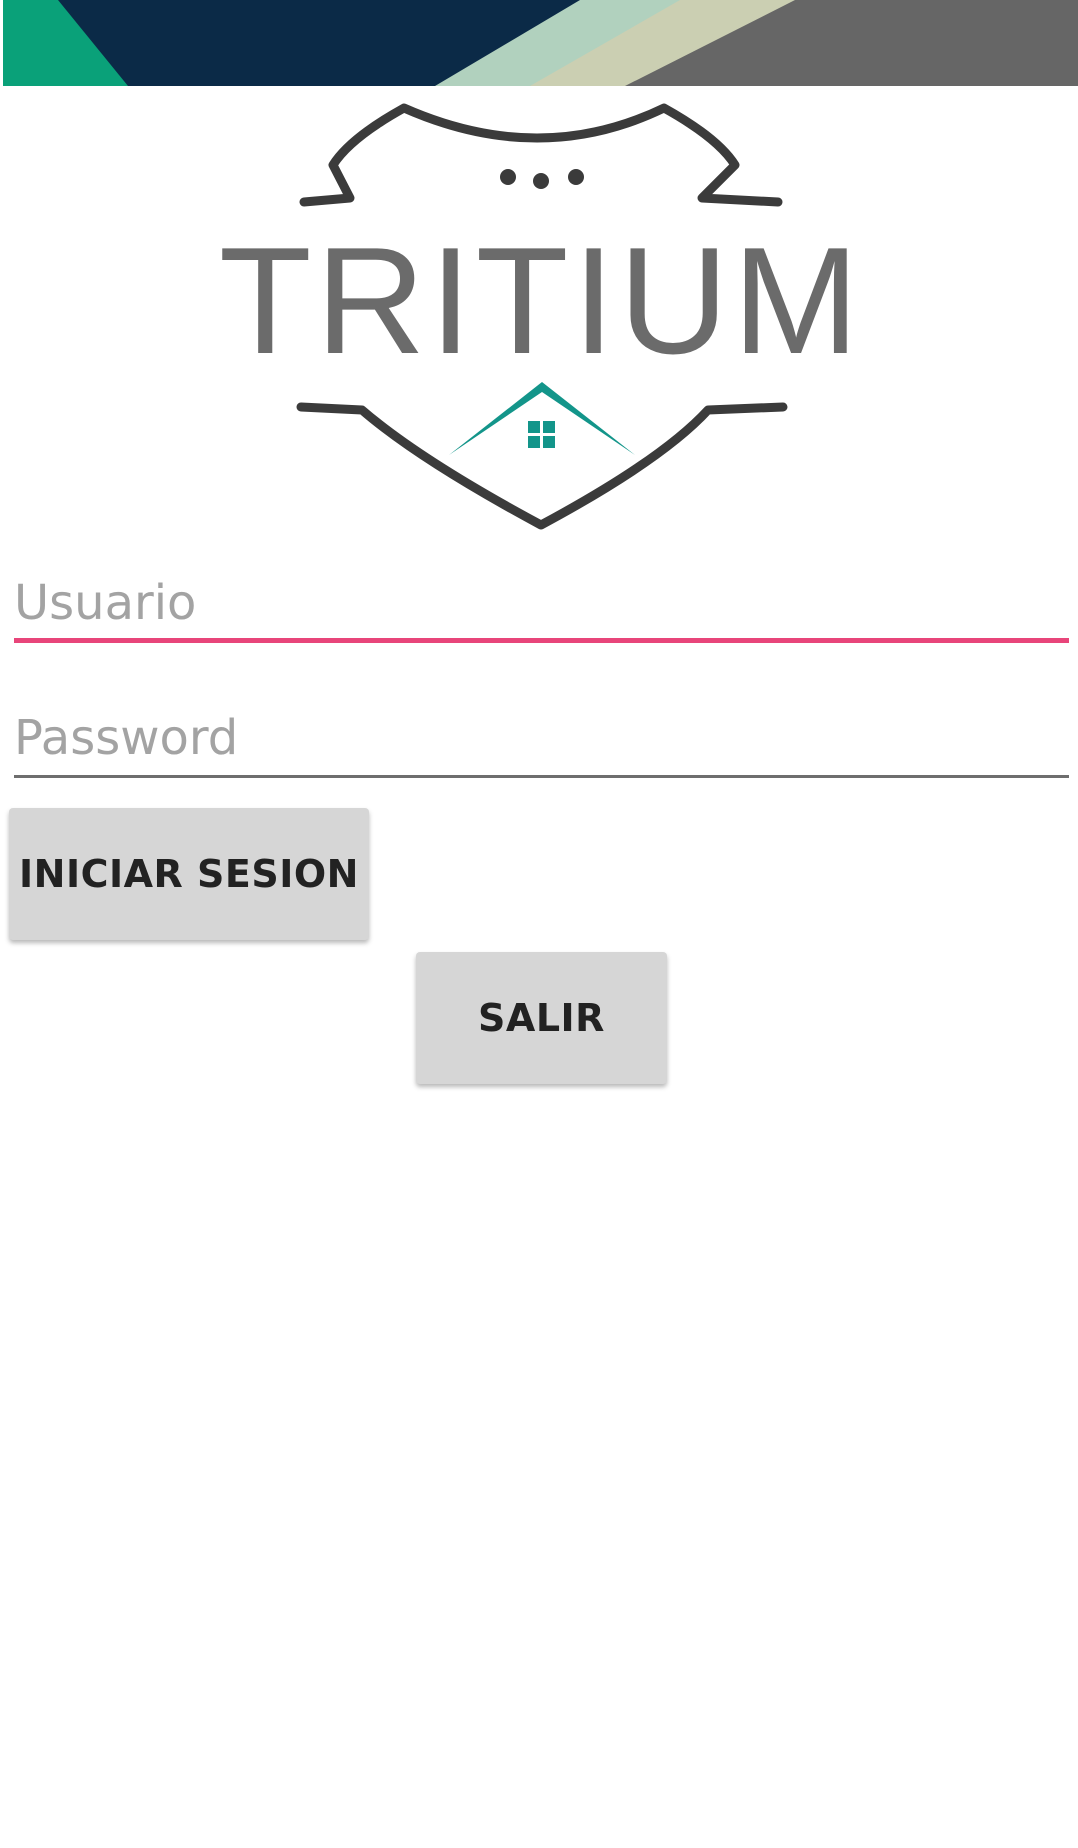 This screenshot has height=1848, width=1078. I want to click on exit-button: SALIR, so click(541, 1018).